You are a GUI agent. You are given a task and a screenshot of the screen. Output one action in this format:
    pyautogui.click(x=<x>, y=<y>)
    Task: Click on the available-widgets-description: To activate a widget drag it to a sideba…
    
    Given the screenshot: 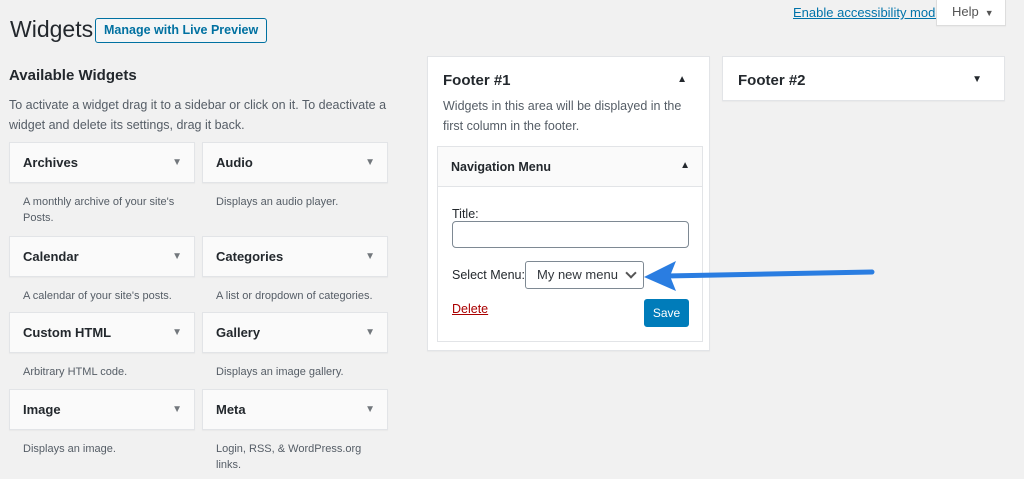 What is the action you would take?
    pyautogui.click(x=198, y=115)
    